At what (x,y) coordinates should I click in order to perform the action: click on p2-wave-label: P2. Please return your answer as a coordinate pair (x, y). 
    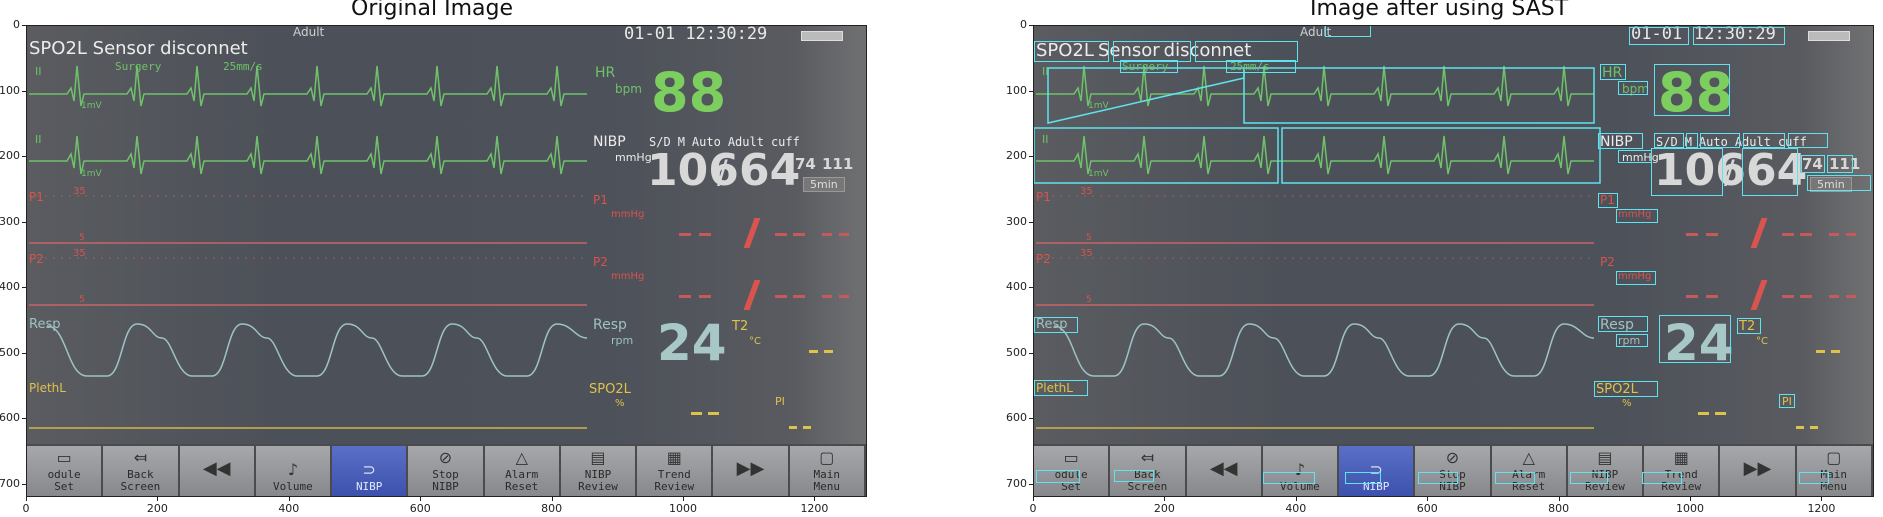
    Looking at the image, I should click on (1043, 259).